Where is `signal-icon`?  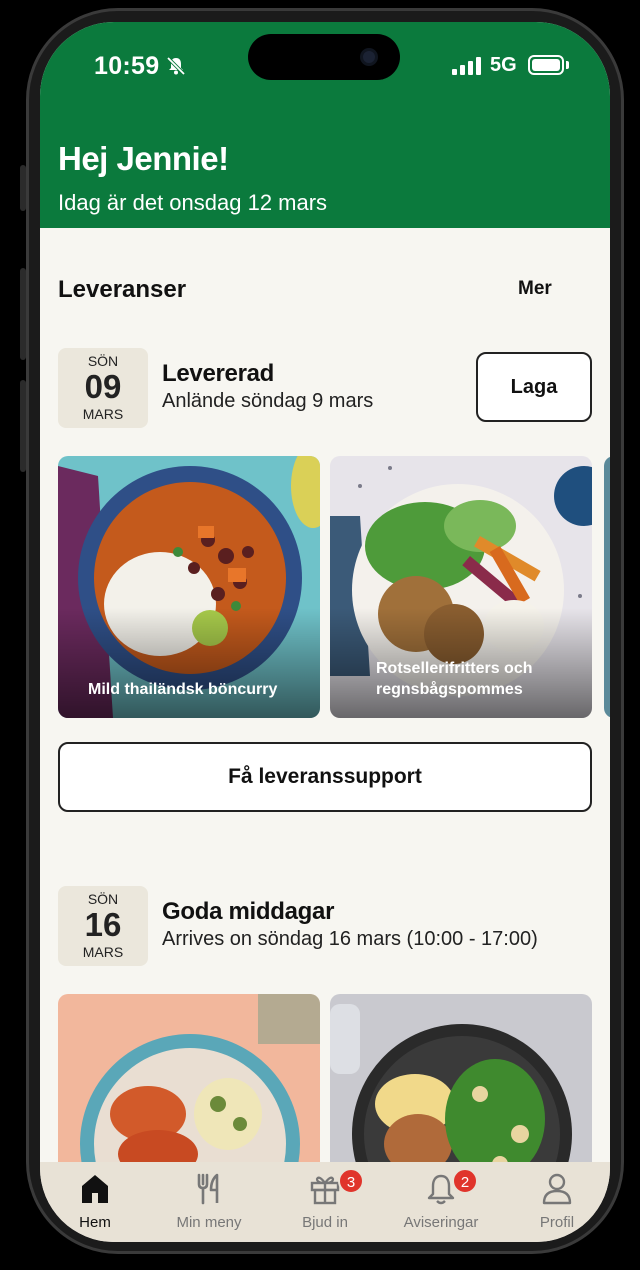 signal-icon is located at coordinates (466, 66).